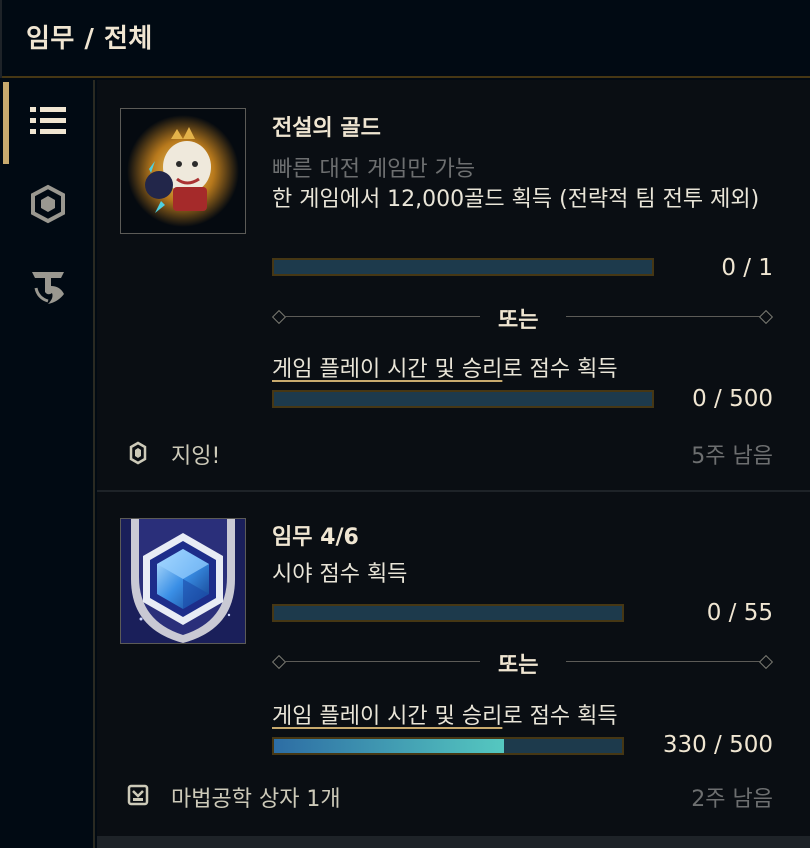 The image size is (810, 848). What do you see at coordinates (747, 268) in the screenshot?
I see `mission-progress-count: 0 / 1` at bounding box center [747, 268].